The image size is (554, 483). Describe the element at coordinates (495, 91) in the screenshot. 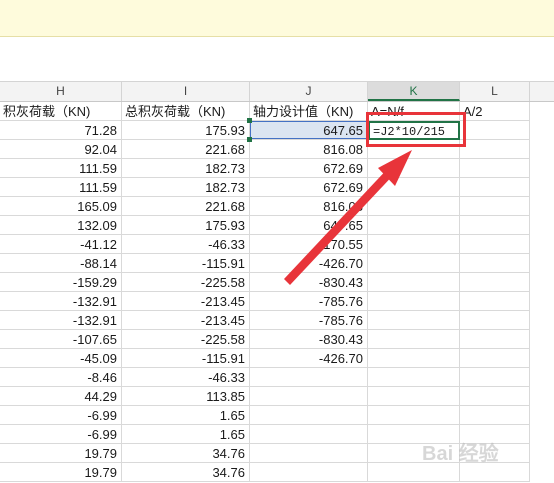

I see `column-header-l: L` at that location.